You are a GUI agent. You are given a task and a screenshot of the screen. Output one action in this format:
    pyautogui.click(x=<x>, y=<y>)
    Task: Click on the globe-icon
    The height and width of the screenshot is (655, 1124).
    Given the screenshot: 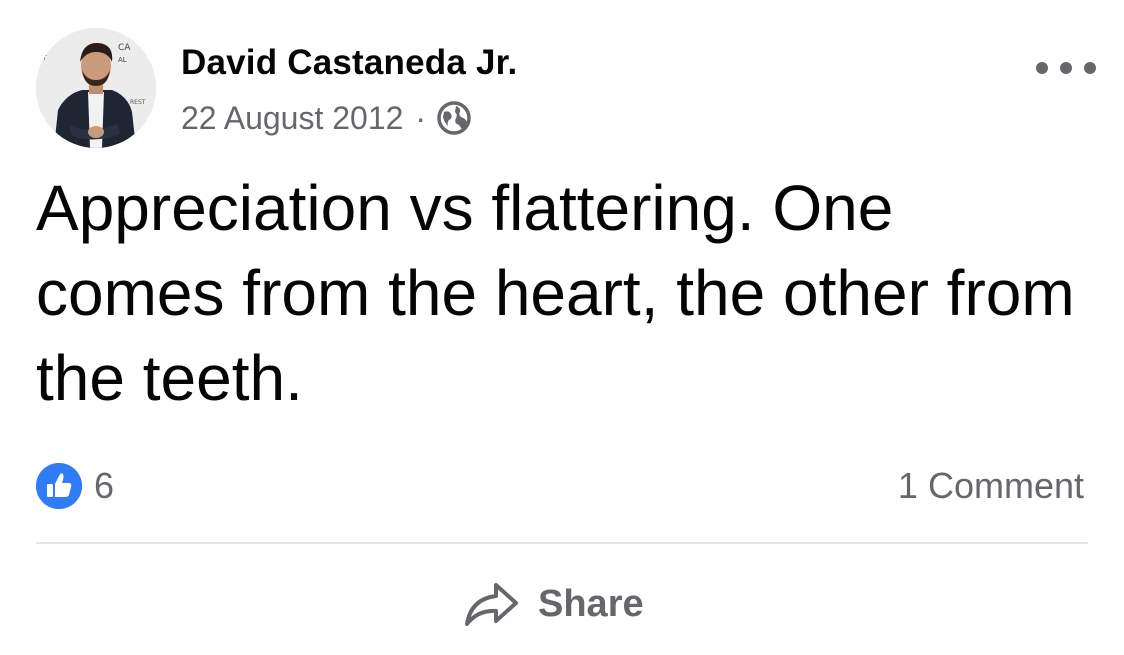 What is the action you would take?
    pyautogui.click(x=454, y=118)
    